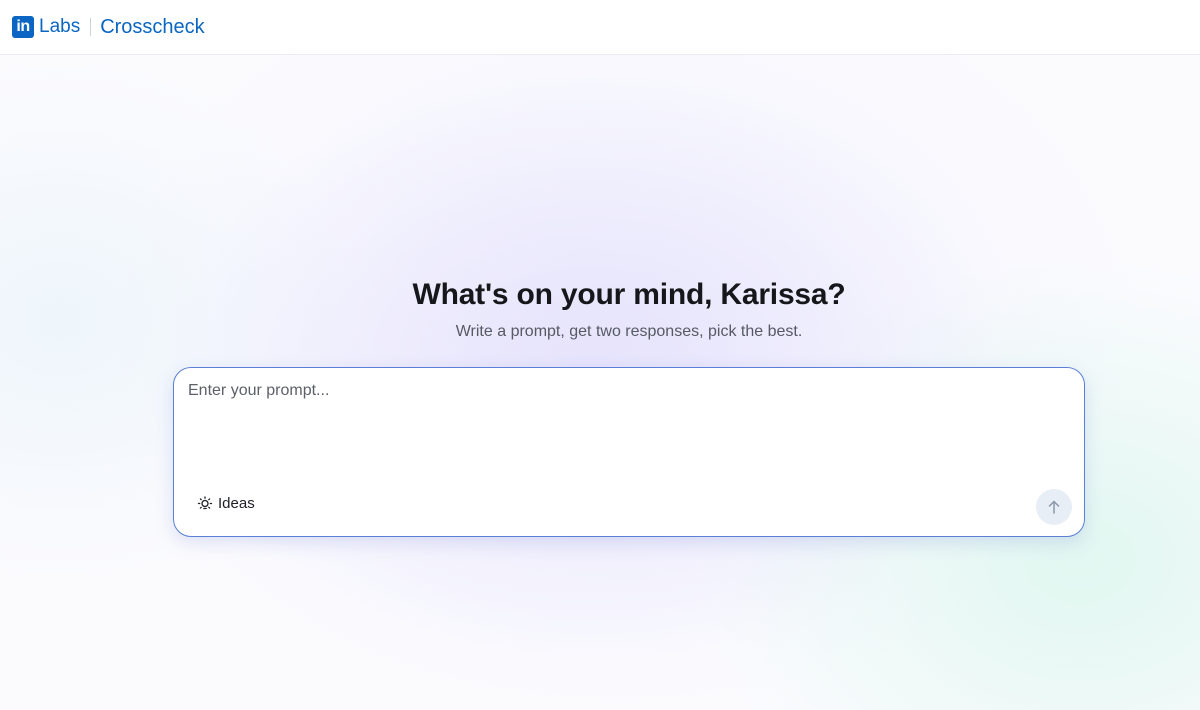 The height and width of the screenshot is (710, 1200). What do you see at coordinates (152, 26) in the screenshot?
I see `app-name: Crosscheck` at bounding box center [152, 26].